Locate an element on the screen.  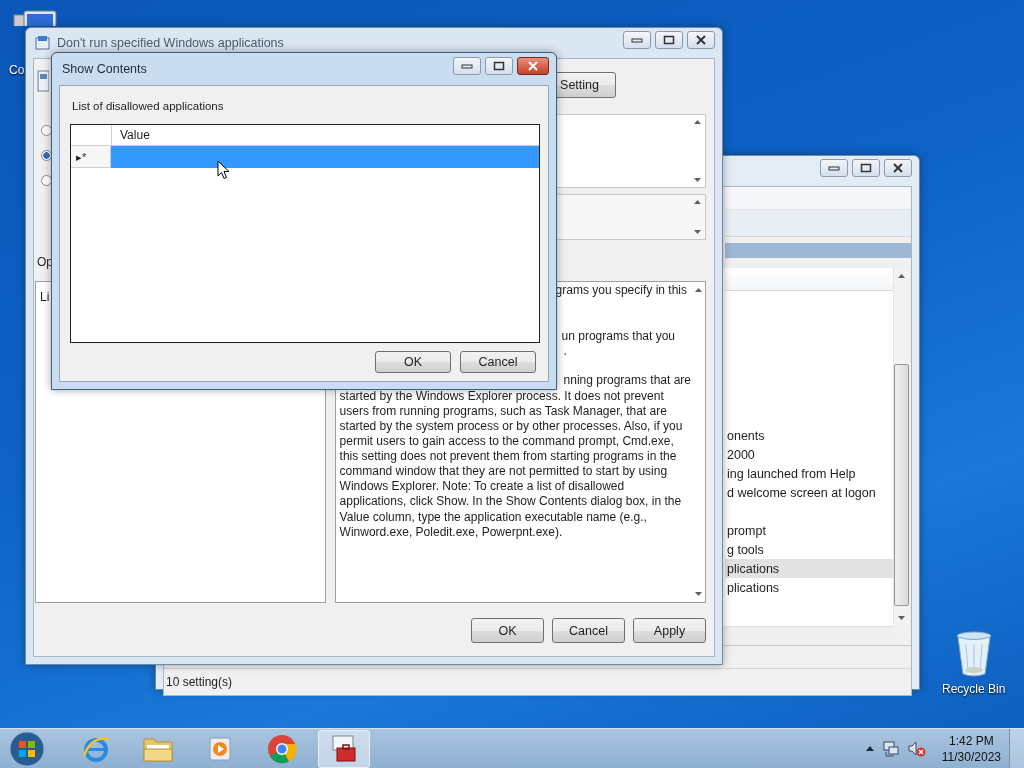
clock-time: 1:42 PM is located at coordinates (971, 740).